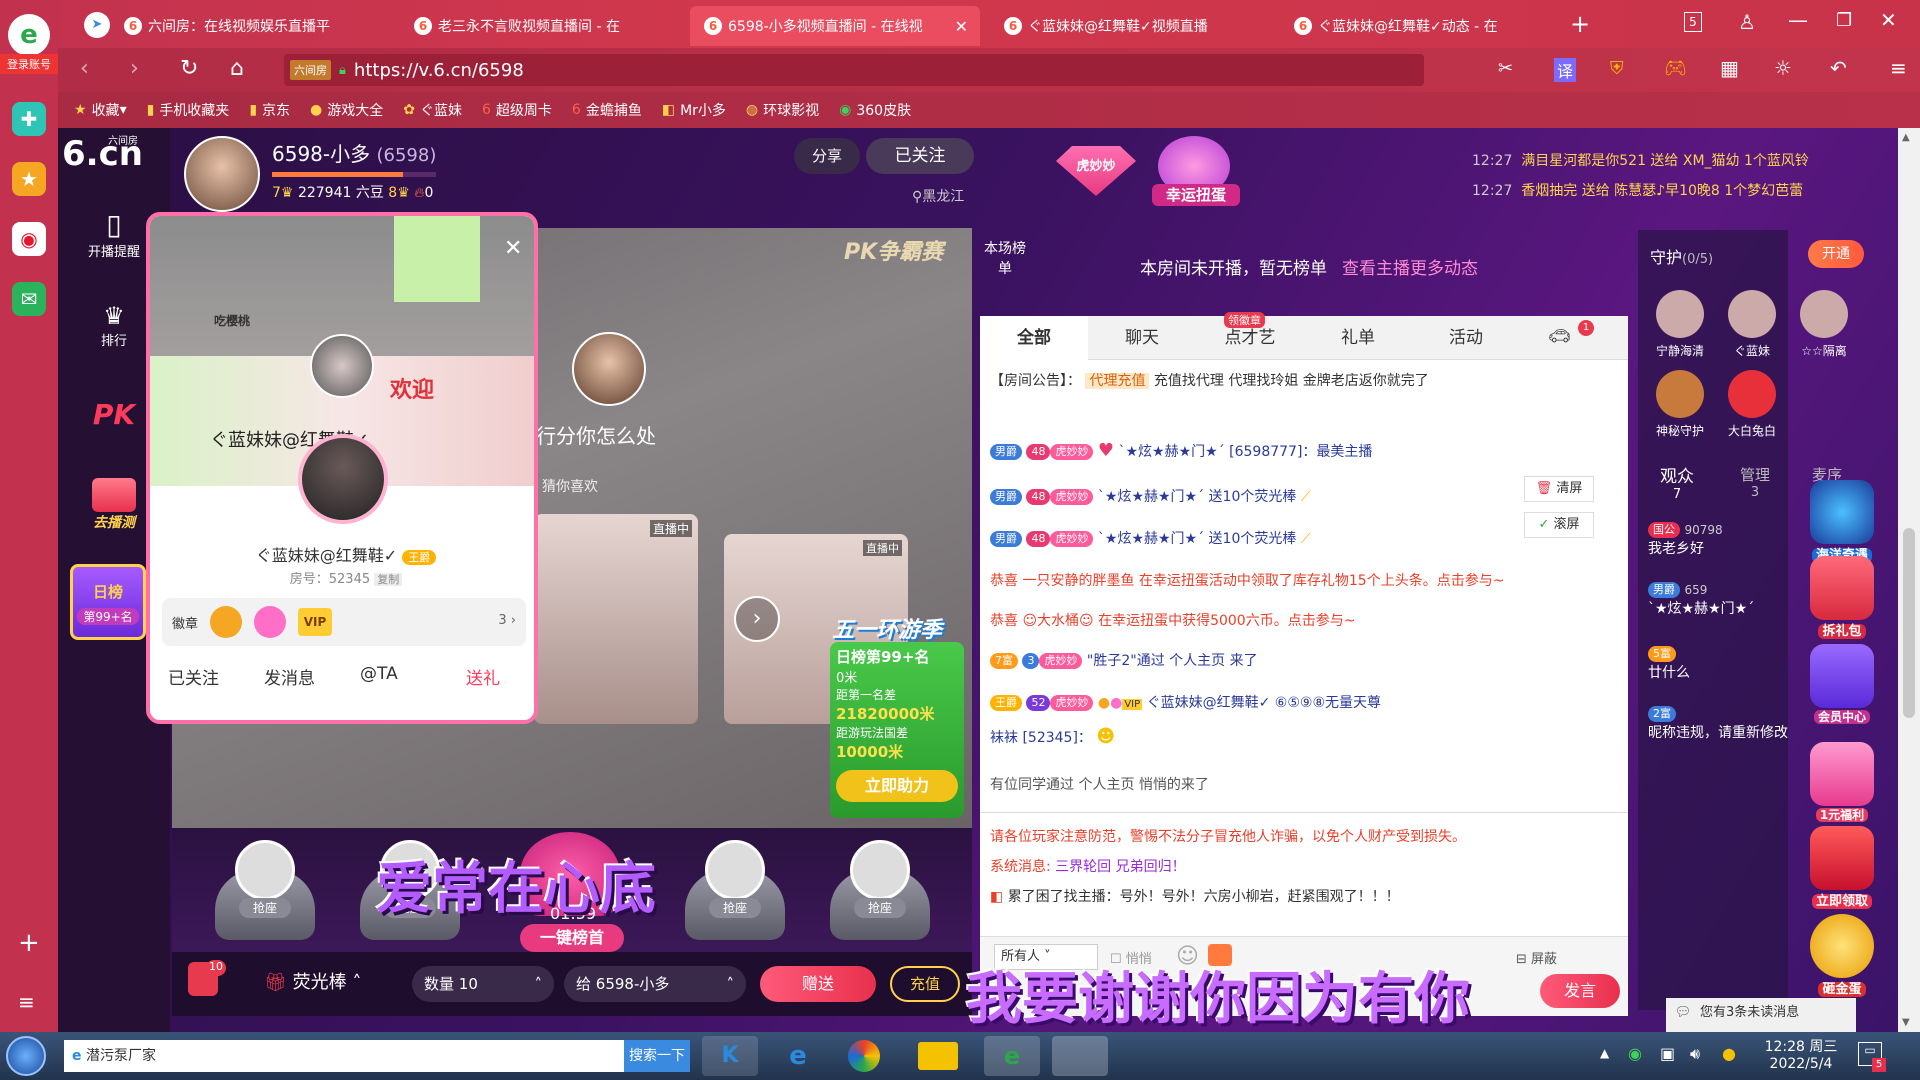  I want to click on auto-scroll-button: ✓ 滚屏, so click(1559, 525).